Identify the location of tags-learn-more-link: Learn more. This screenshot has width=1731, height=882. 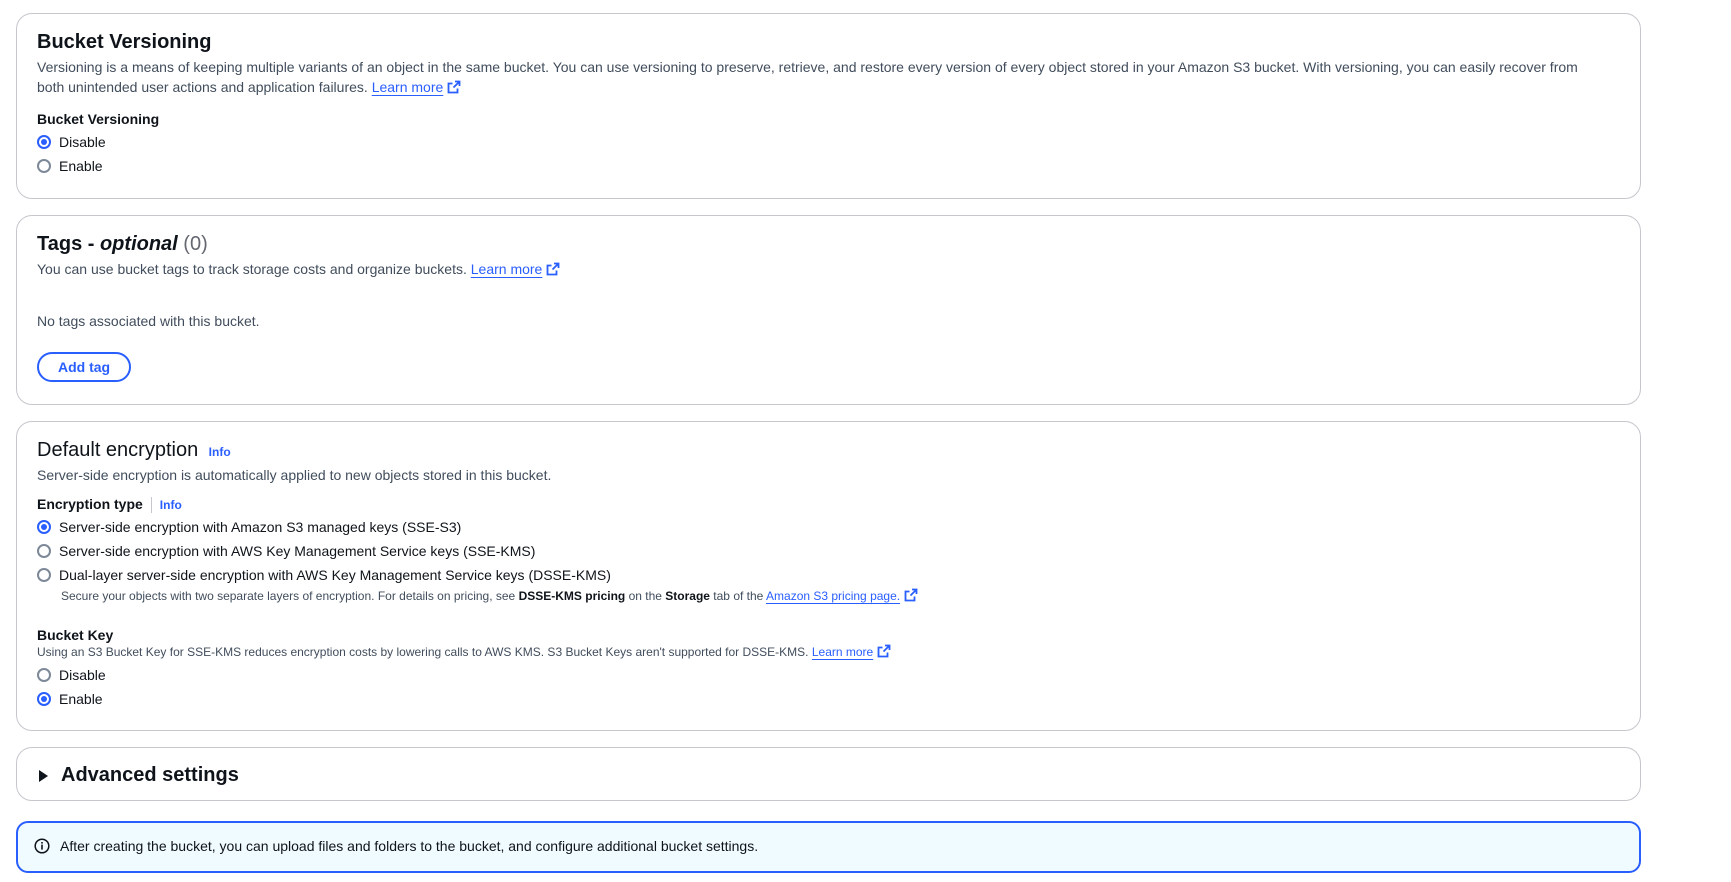
(516, 269).